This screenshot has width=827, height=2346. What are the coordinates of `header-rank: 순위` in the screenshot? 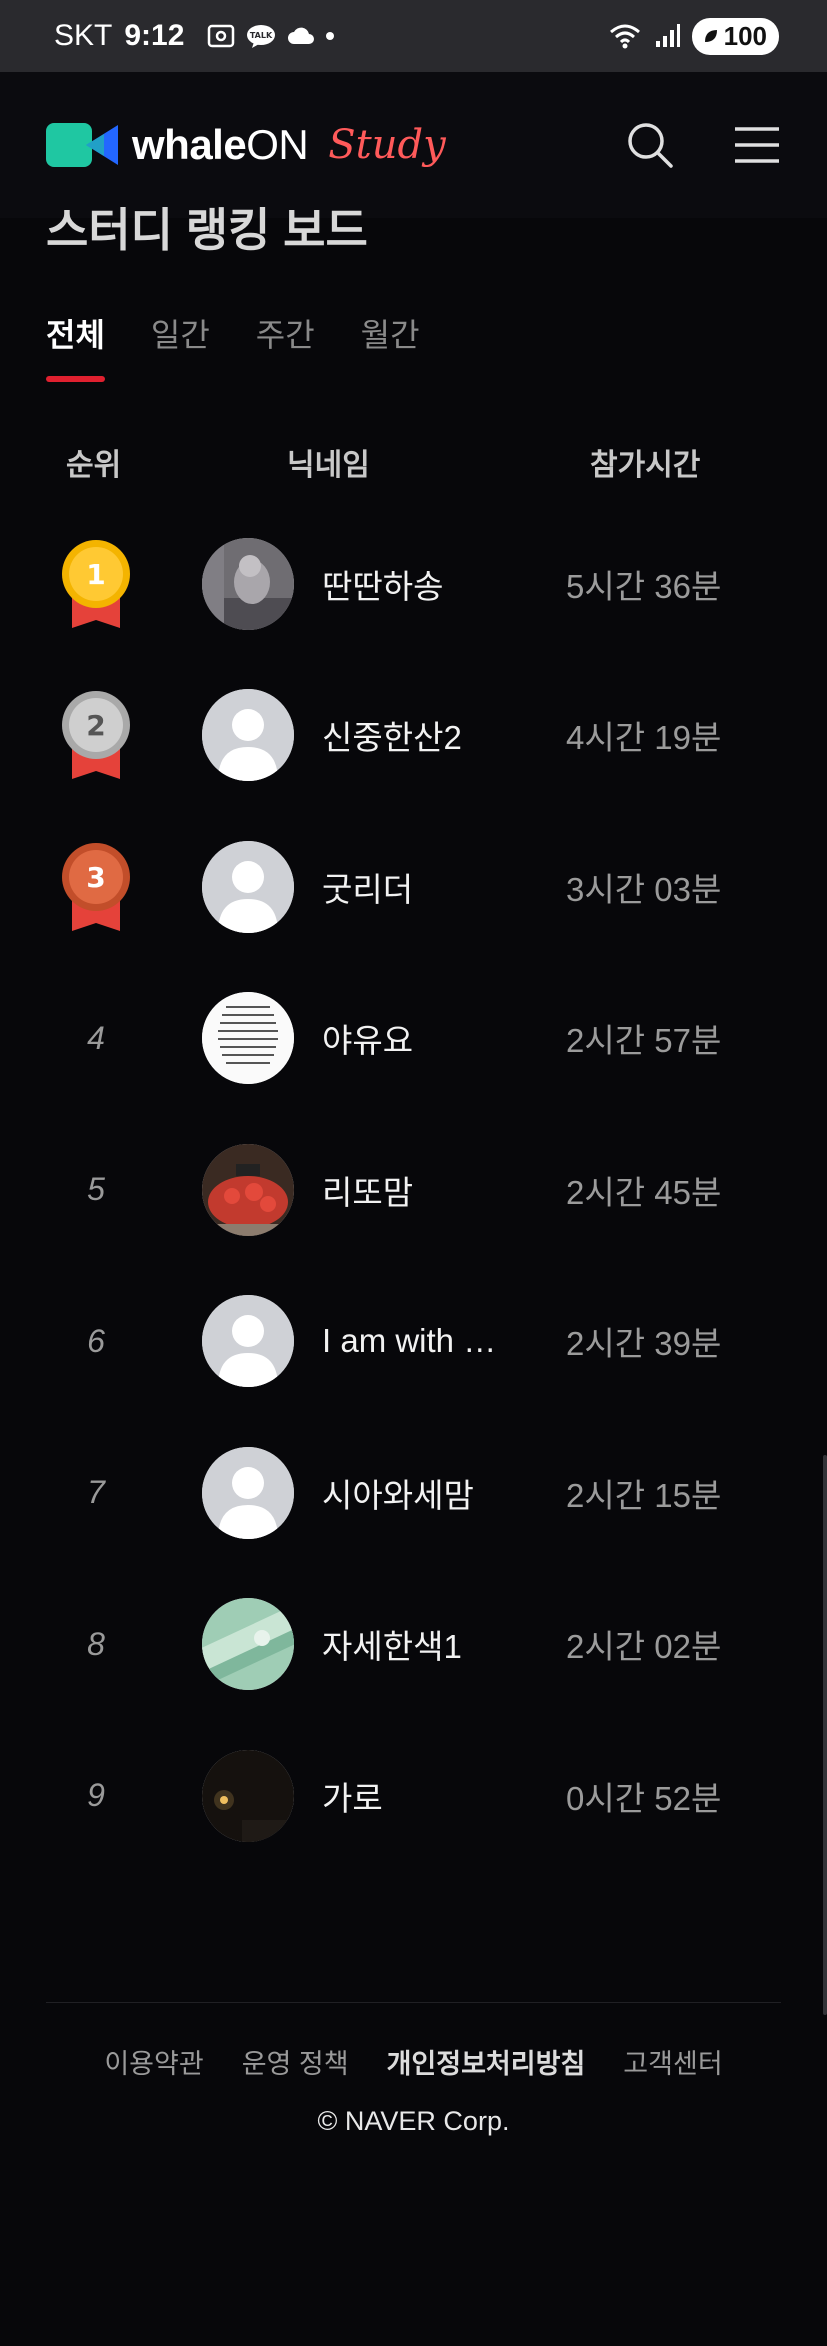 It's located at (94, 465).